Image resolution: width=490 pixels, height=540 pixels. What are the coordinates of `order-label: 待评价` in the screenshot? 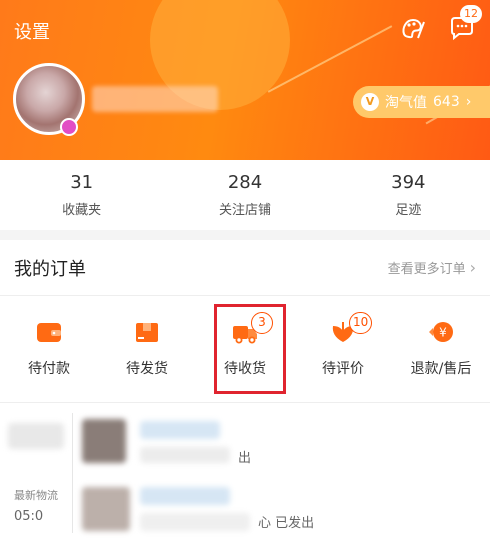 It's located at (343, 369).